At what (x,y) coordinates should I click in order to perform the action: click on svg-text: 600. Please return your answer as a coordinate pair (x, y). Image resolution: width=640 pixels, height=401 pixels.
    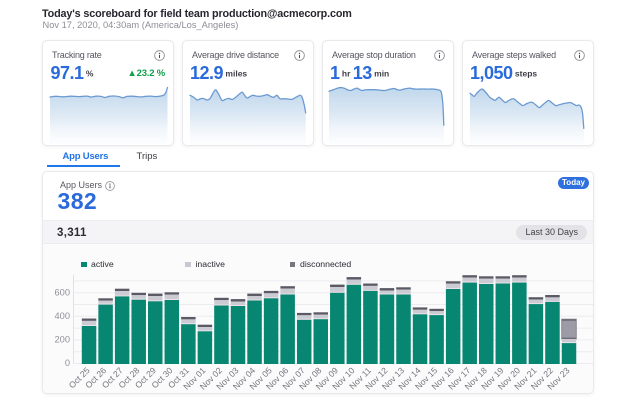
    Looking at the image, I should click on (62, 292).